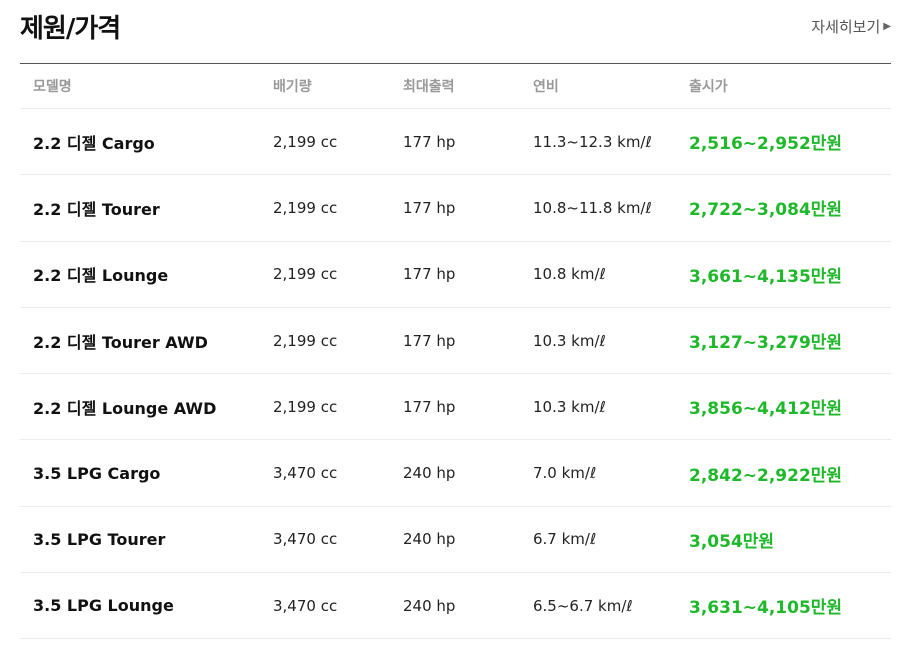 This screenshot has width=911, height=658. What do you see at coordinates (146, 407) in the screenshot?
I see `cell-model: 2.2 디젤 Lounge AWD` at bounding box center [146, 407].